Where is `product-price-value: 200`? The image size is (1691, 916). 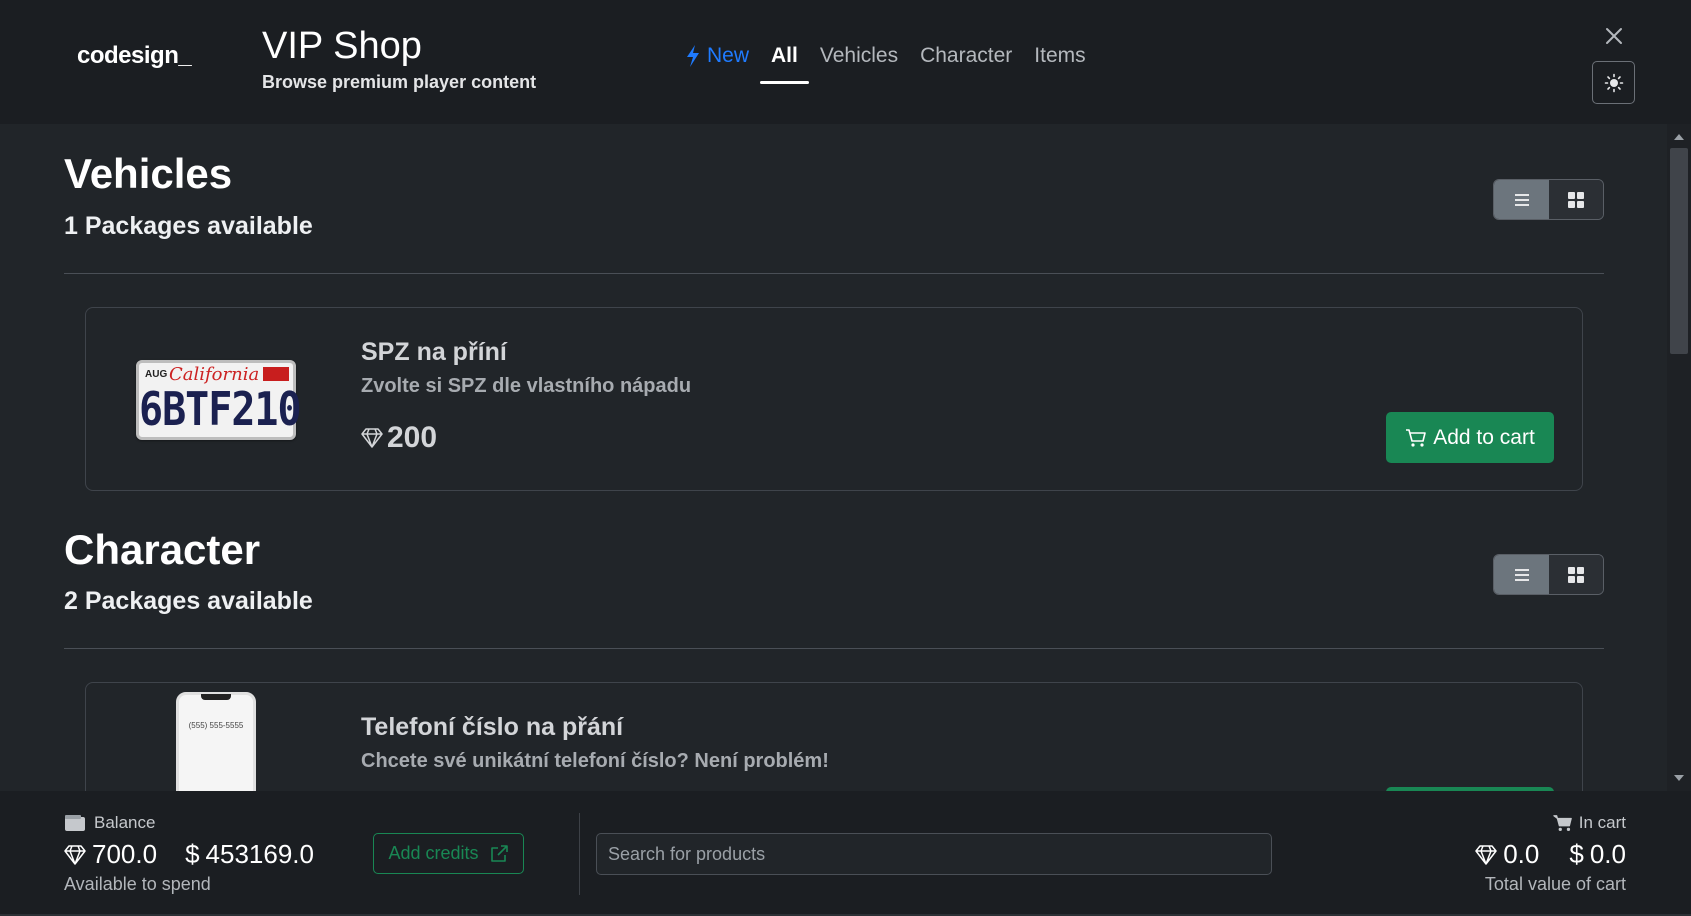
product-price-value: 200 is located at coordinates (412, 437).